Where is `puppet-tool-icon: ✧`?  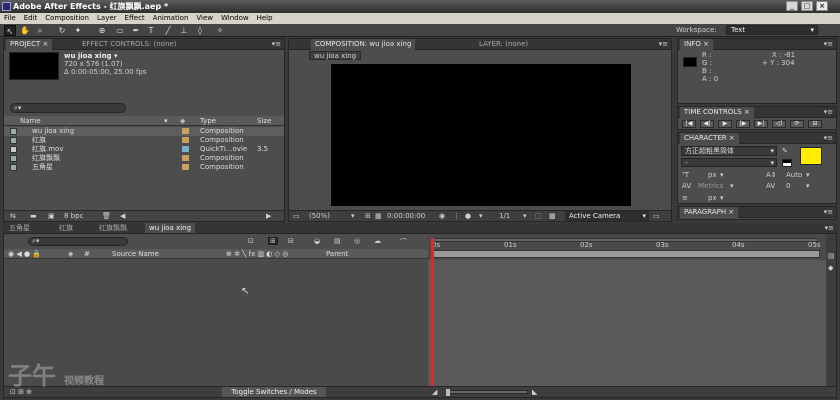 puppet-tool-icon: ✧ is located at coordinates (220, 30).